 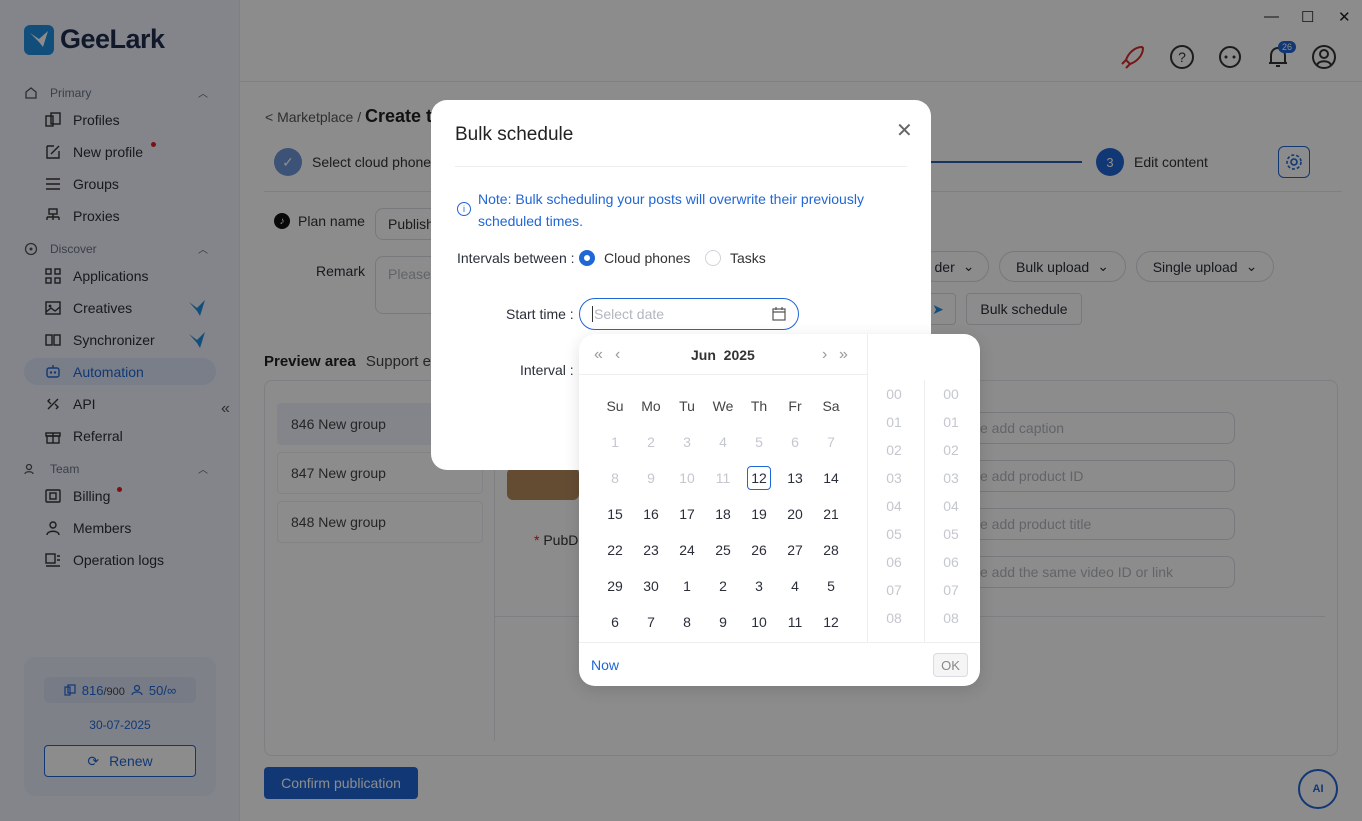 What do you see at coordinates (759, 442) in the screenshot?
I see `calendar-day-disabled: 5` at bounding box center [759, 442].